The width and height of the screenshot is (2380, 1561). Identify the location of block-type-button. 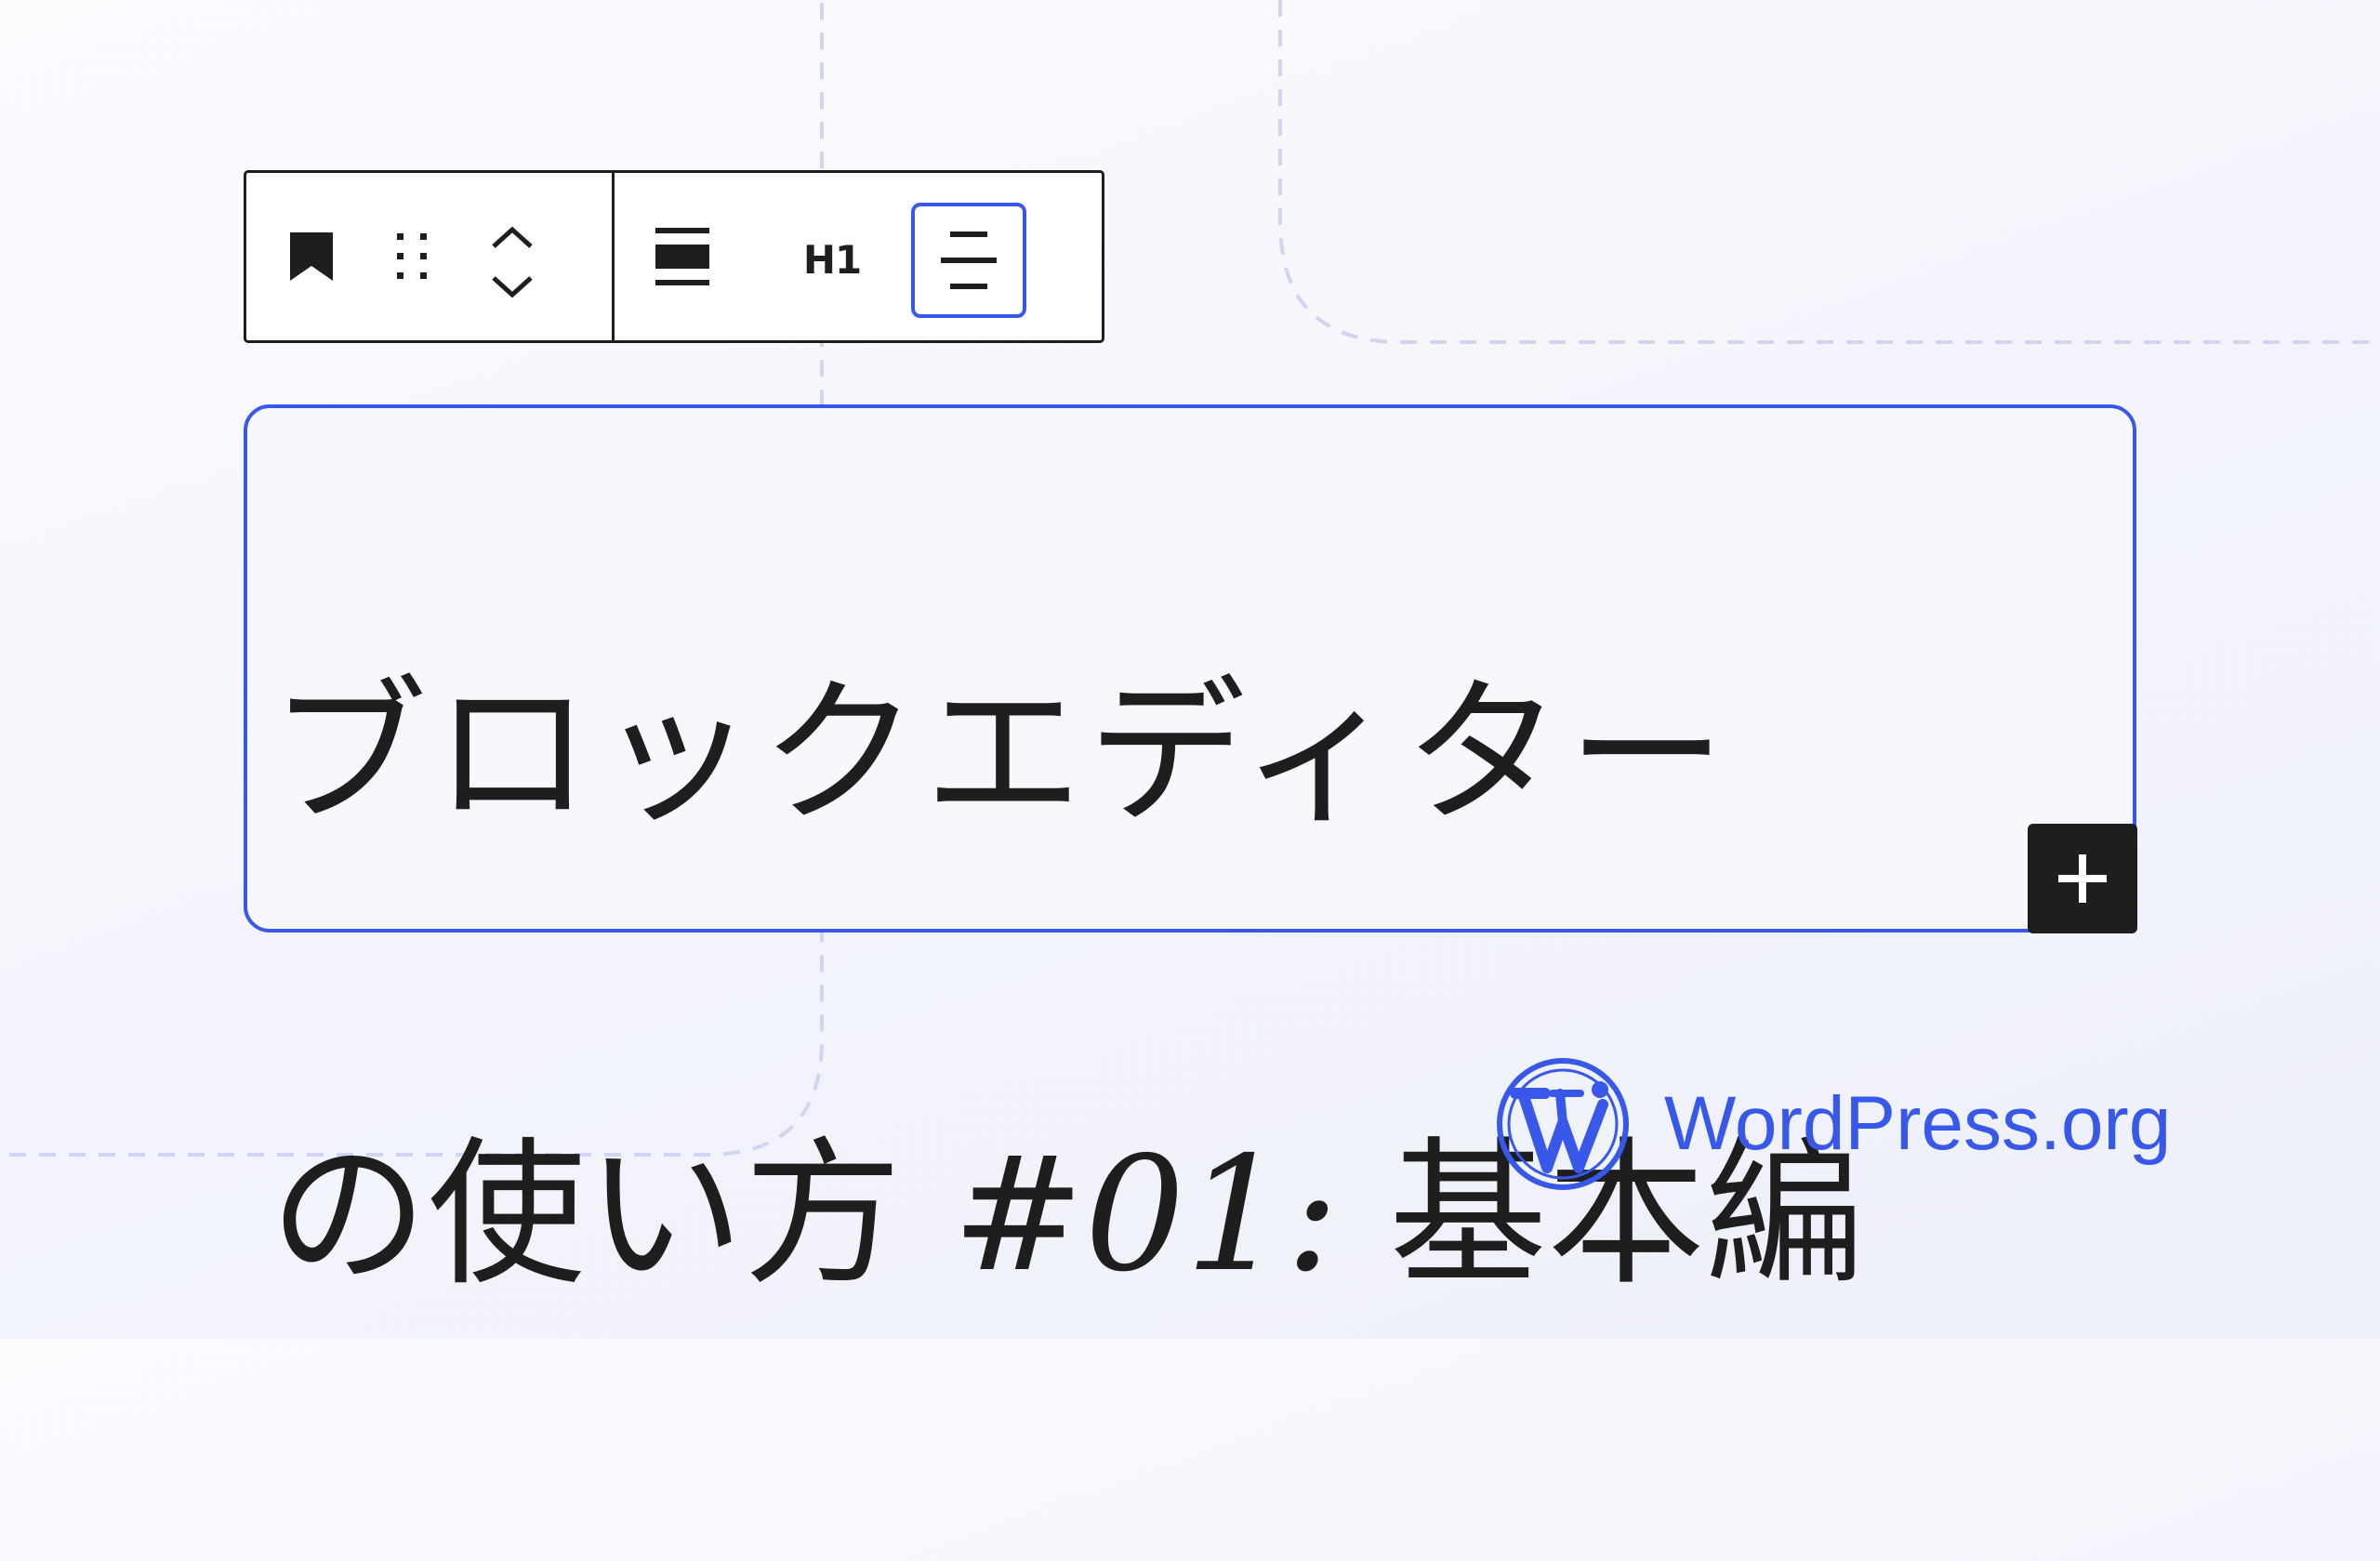
(311, 256).